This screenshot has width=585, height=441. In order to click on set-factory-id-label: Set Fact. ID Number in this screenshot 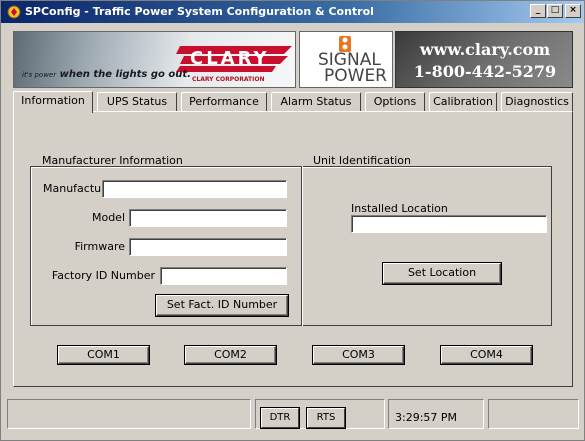, I will do `click(222, 304)`.